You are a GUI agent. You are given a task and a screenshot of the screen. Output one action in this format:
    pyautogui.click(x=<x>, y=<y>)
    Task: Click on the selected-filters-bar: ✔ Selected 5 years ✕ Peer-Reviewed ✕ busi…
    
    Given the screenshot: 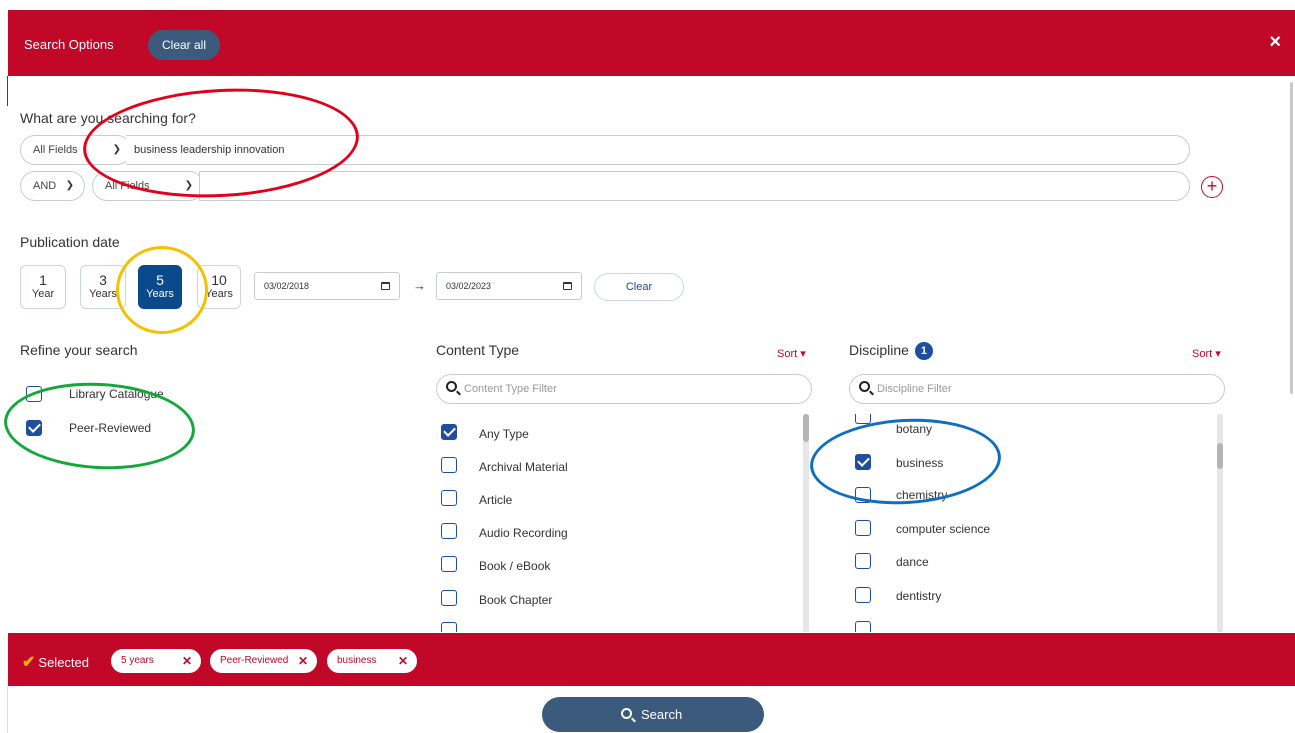 What is the action you would take?
    pyautogui.click(x=651, y=659)
    